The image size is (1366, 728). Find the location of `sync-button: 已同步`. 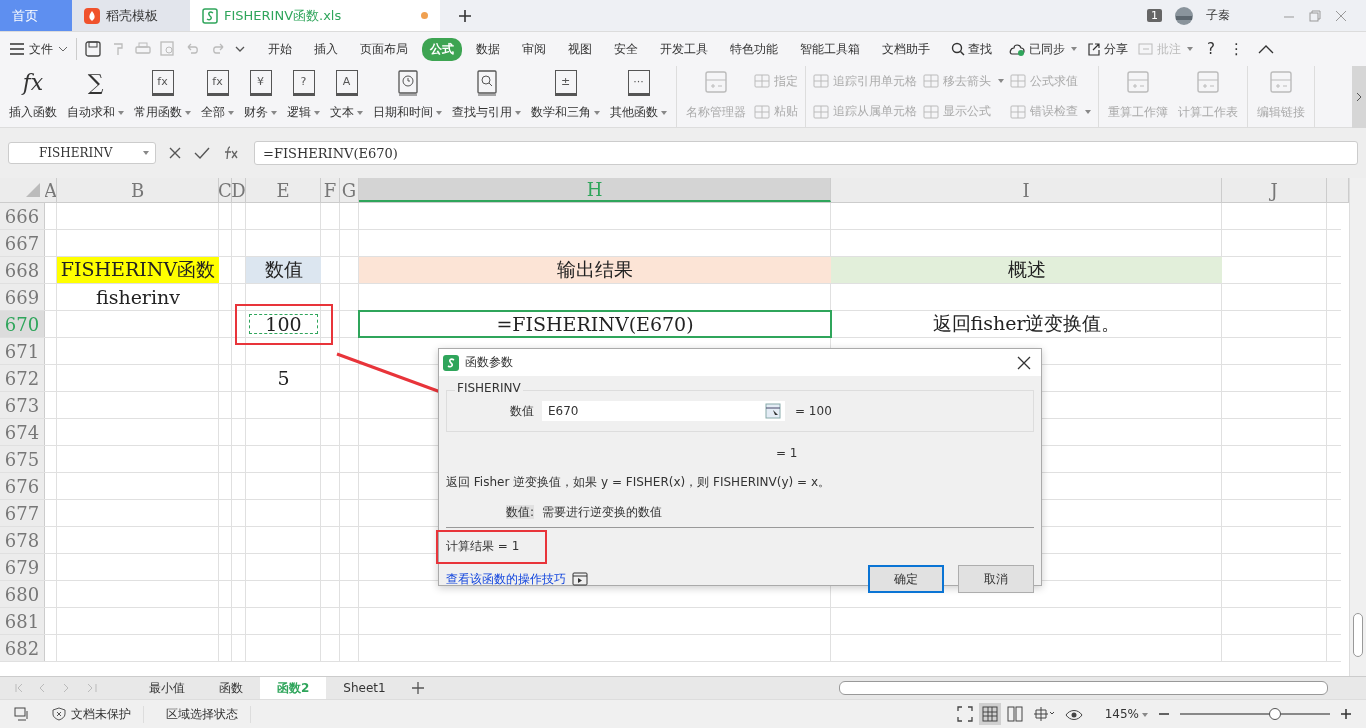

sync-button: 已同步 is located at coordinates (1042, 49).